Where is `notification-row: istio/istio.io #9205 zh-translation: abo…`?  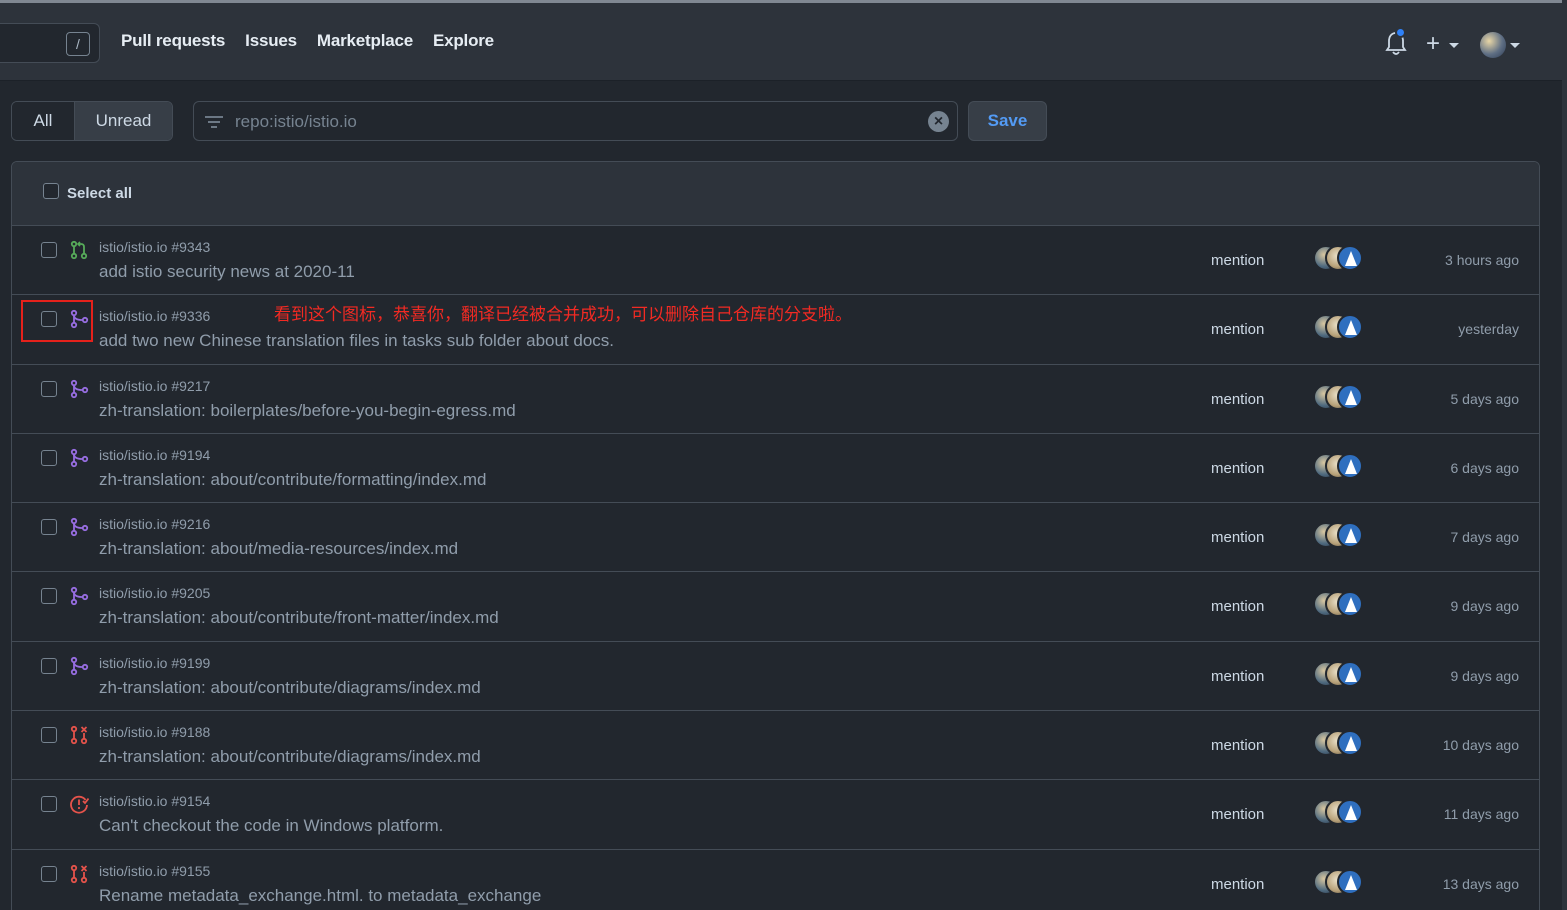 notification-row: istio/istio.io #9205 zh-translation: abo… is located at coordinates (775, 607).